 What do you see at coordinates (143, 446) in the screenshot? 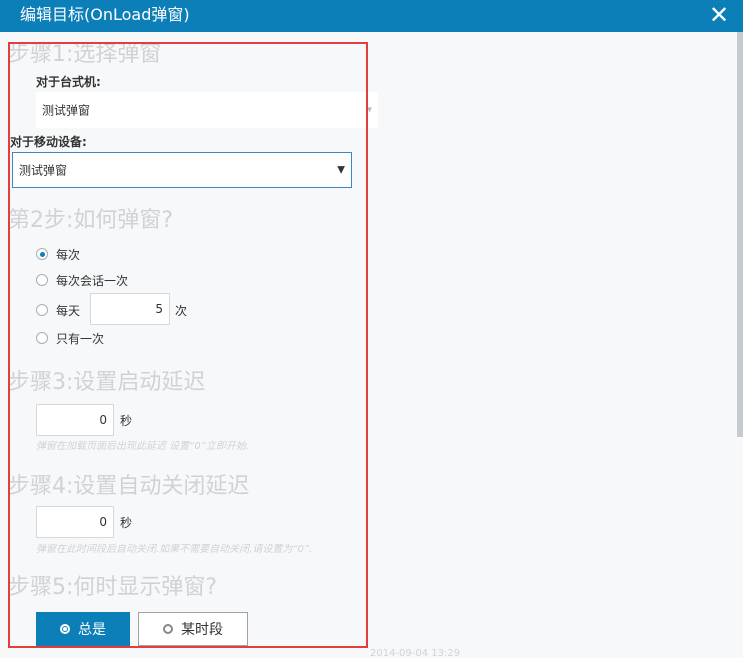
I see `start-delay-hint: 弹窗在加载页面后出现此延迟 设置“0”立即开始.` at bounding box center [143, 446].